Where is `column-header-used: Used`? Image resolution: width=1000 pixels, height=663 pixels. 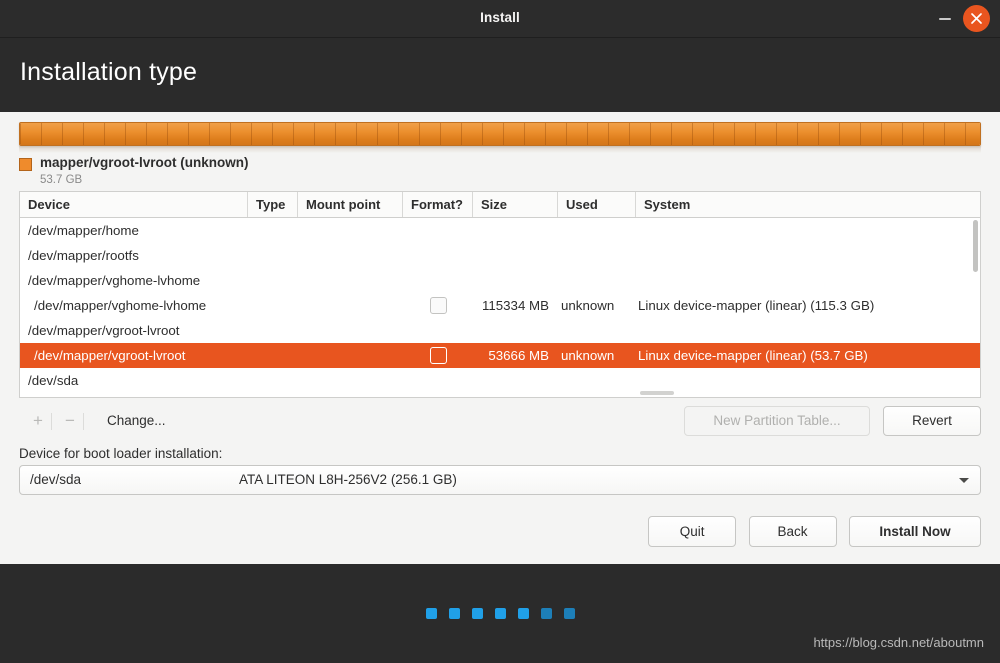 column-header-used: Used is located at coordinates (597, 204).